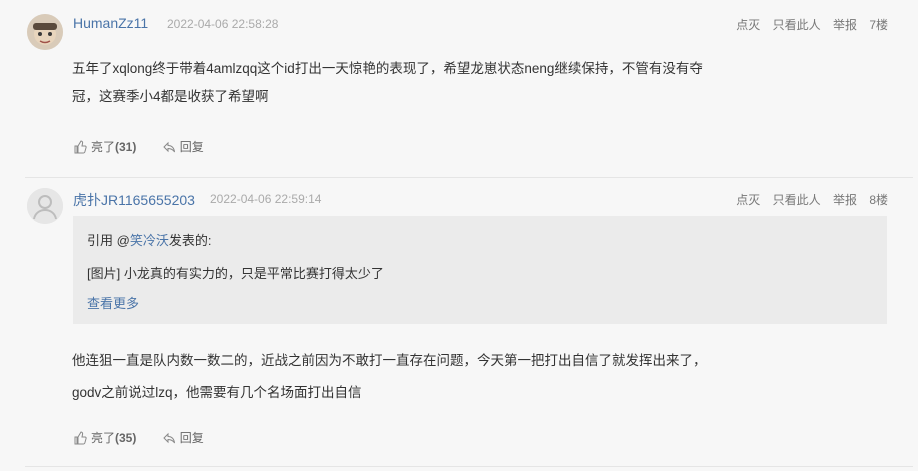  I want to click on user-avatar-photo-icon, so click(45, 32).